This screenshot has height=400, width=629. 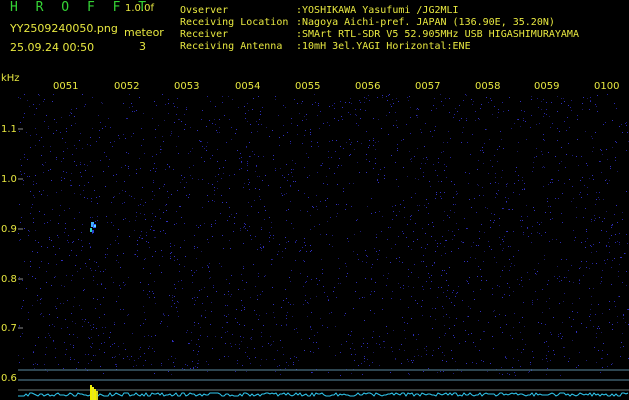 What do you see at coordinates (428, 86) in the screenshot?
I see `x-tick-label: 0057` at bounding box center [428, 86].